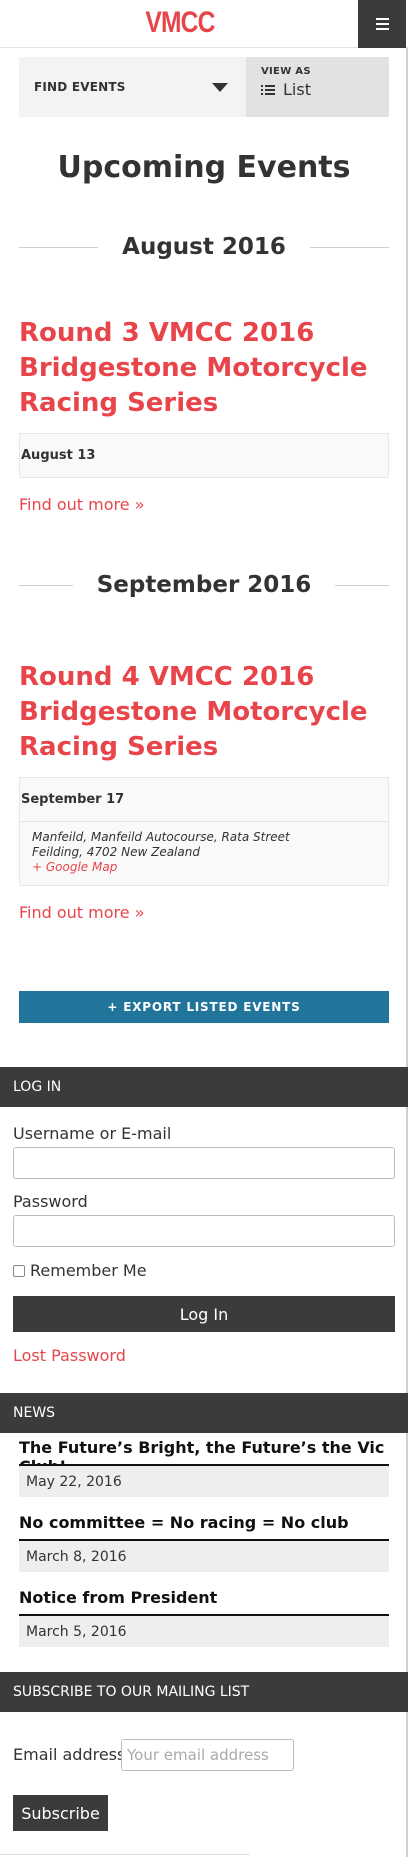 This screenshot has width=408, height=1857. What do you see at coordinates (286, 71) in the screenshot?
I see `view-as-label: VIEW AS` at bounding box center [286, 71].